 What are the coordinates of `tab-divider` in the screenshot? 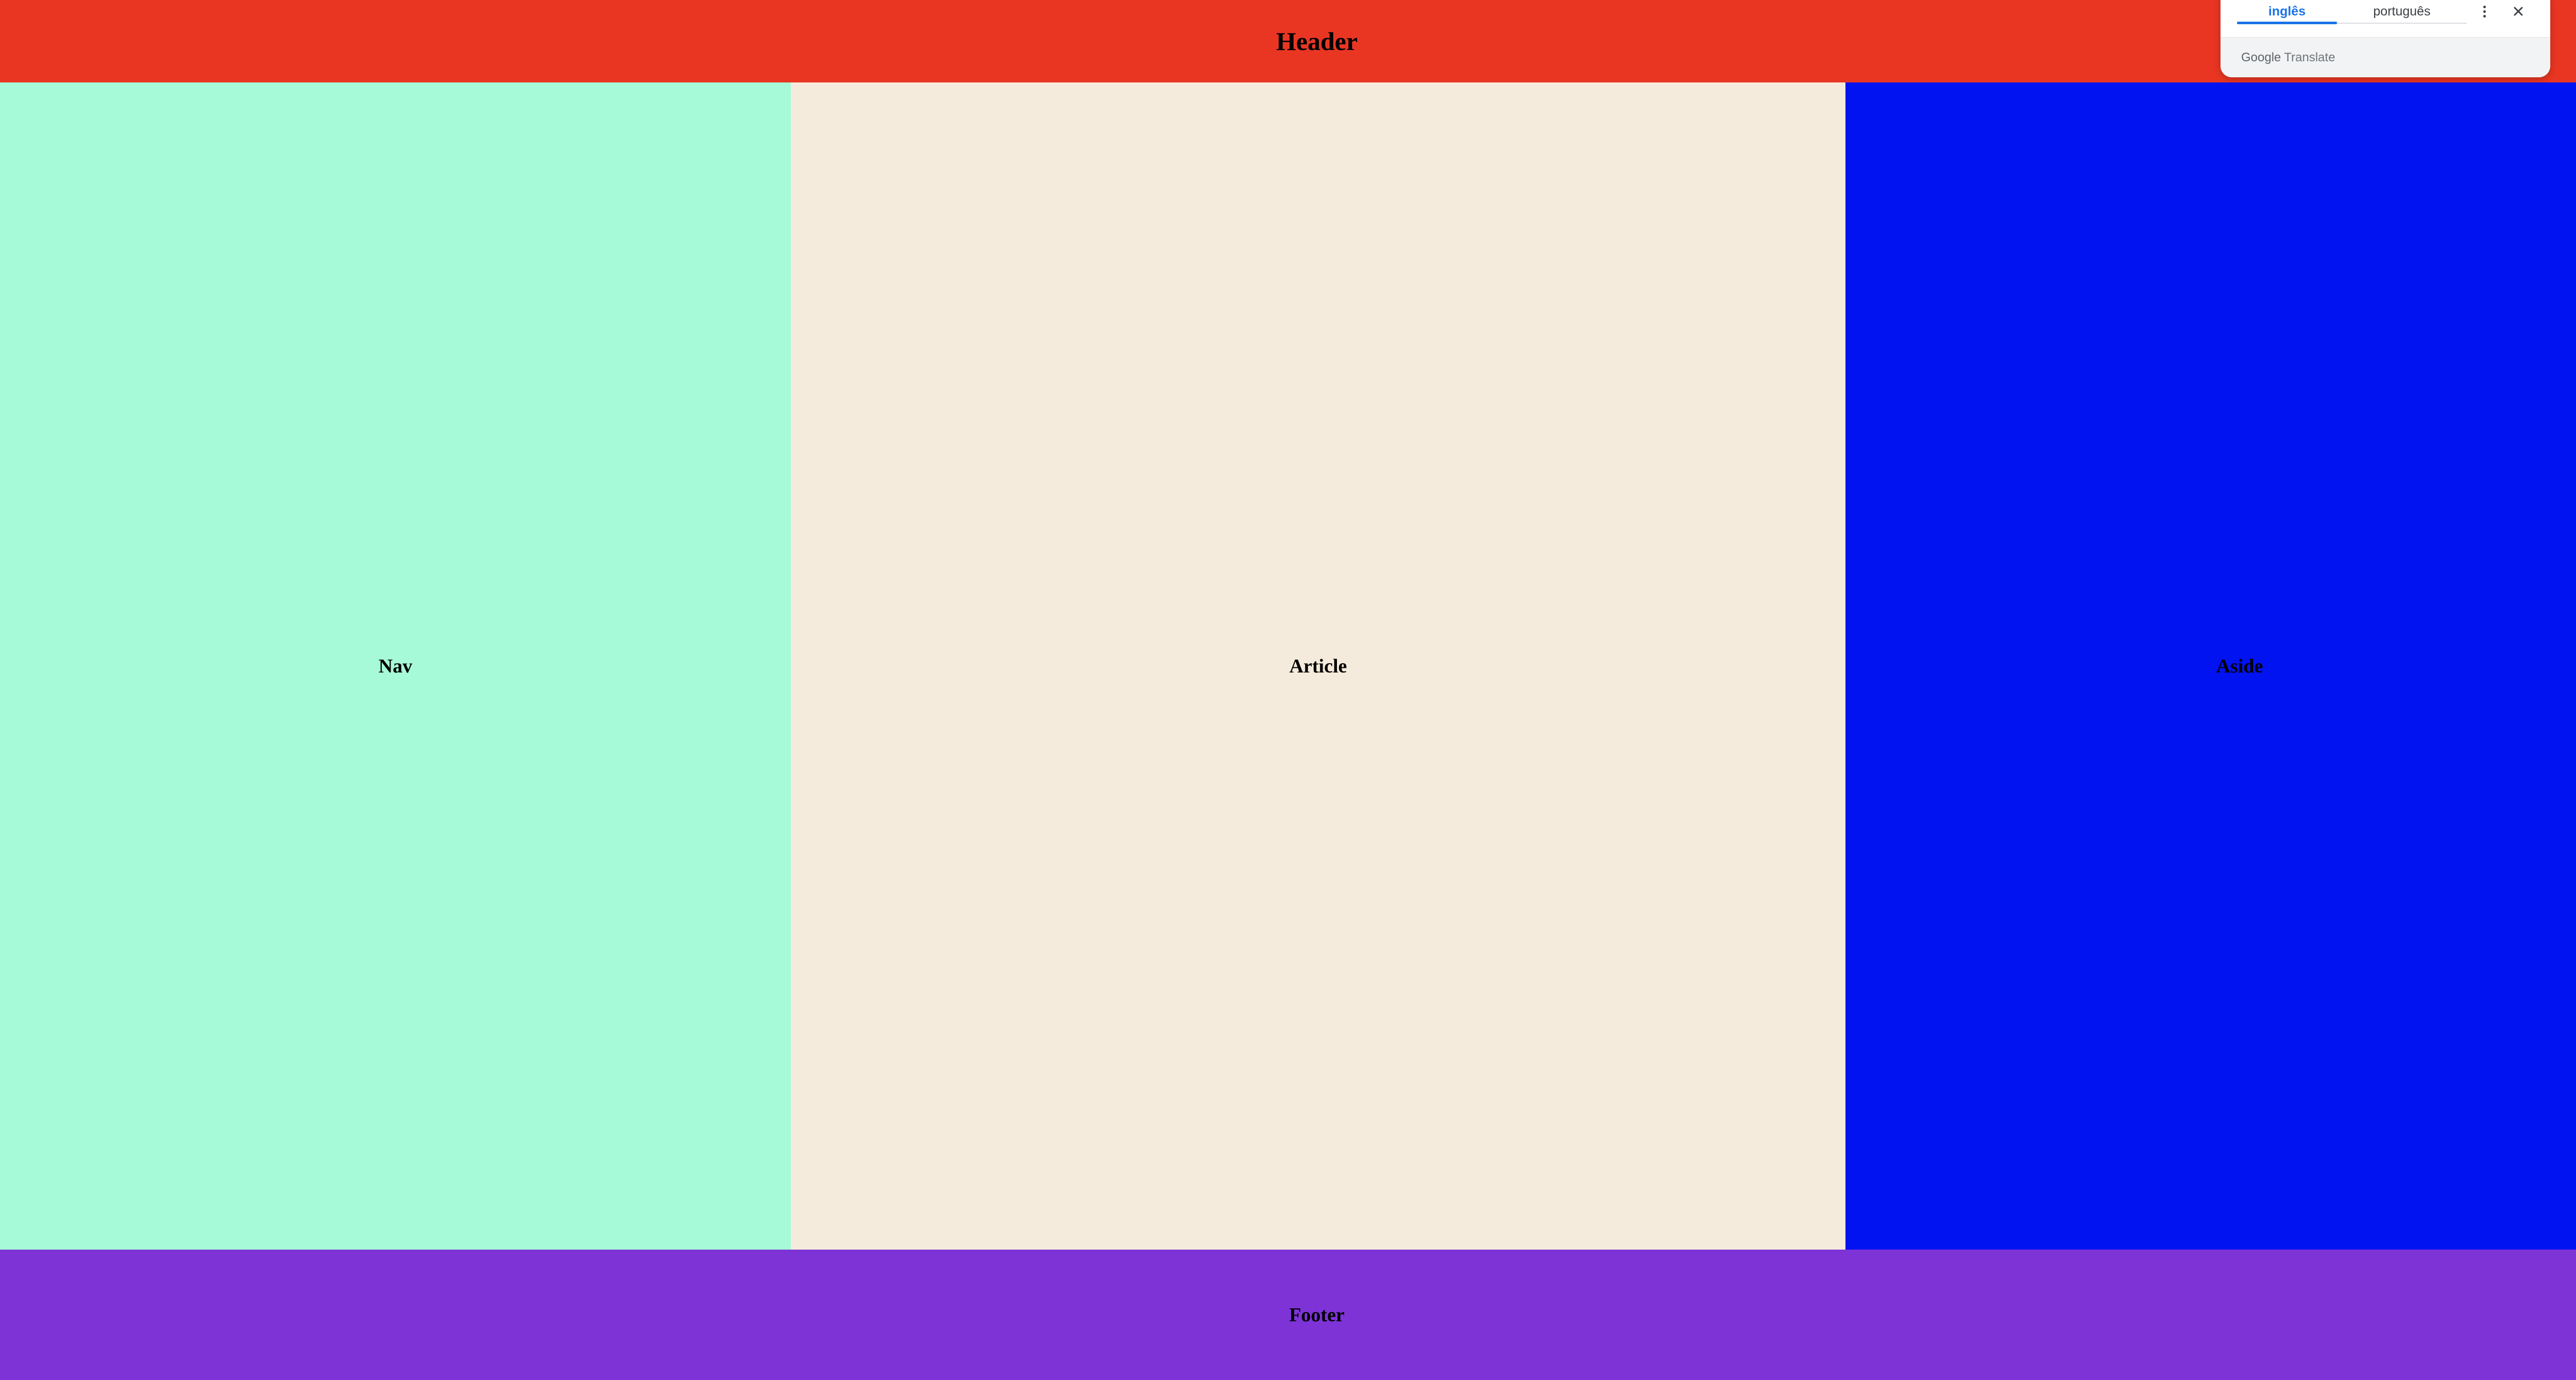 It's located at (2402, 23).